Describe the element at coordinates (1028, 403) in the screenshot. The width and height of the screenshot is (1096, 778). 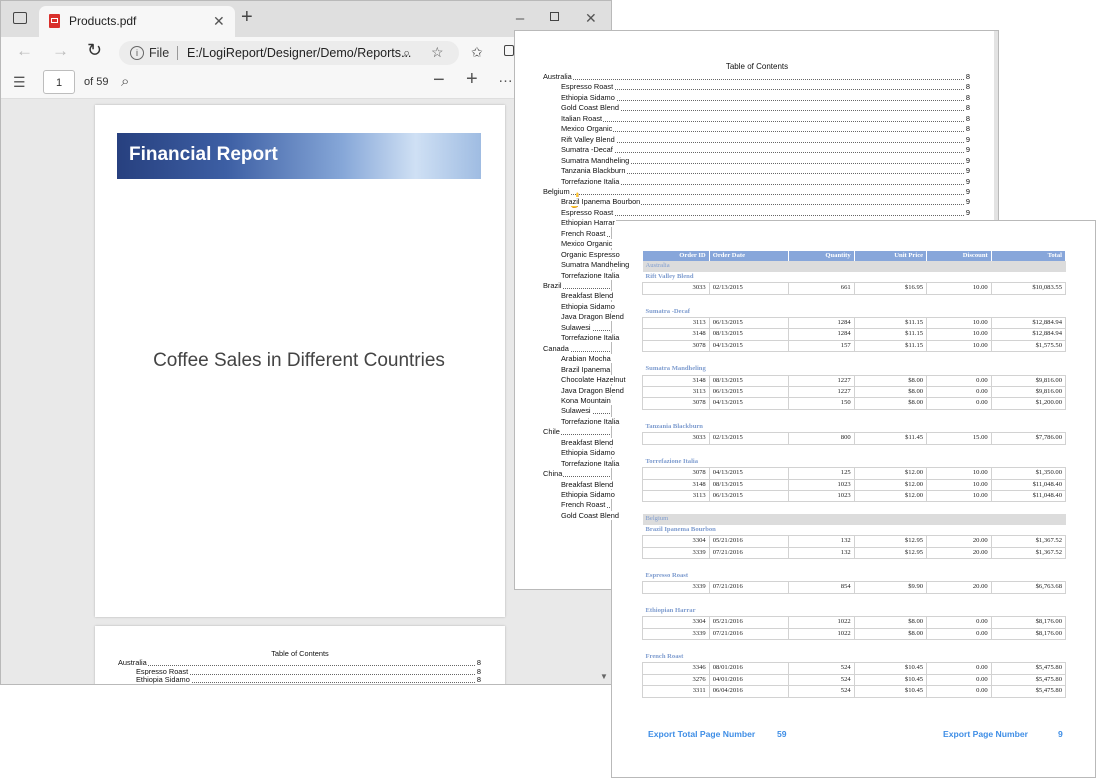
I see `table-cell: $1,200.00` at that location.